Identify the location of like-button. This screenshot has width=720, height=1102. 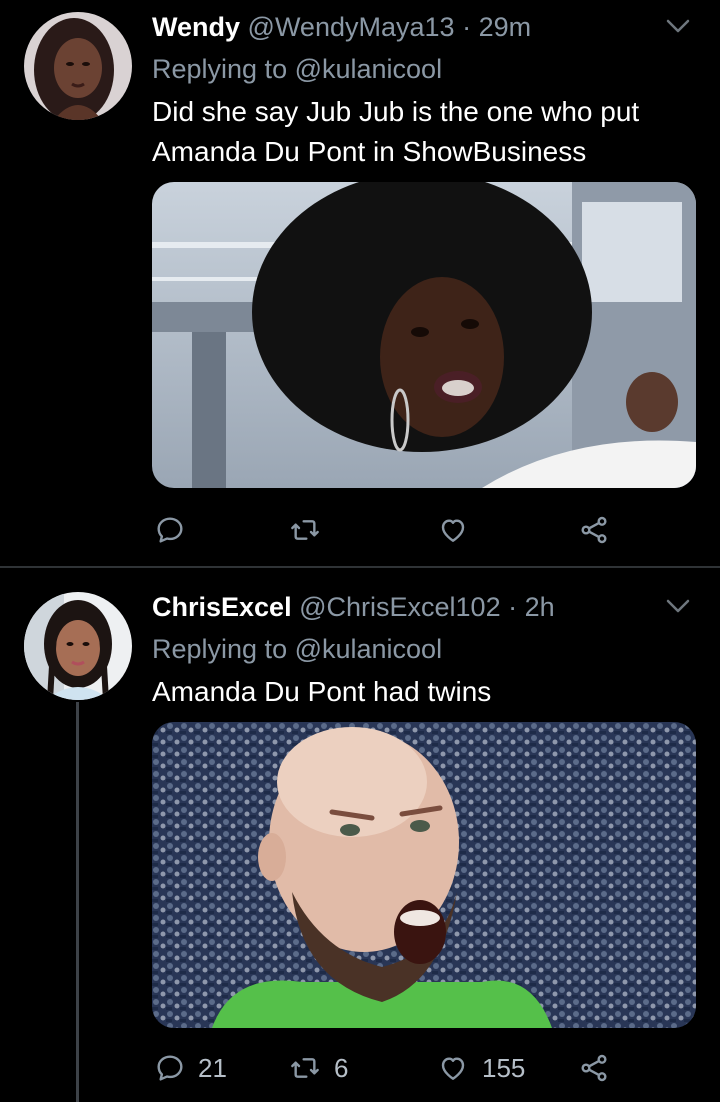
(459, 530).